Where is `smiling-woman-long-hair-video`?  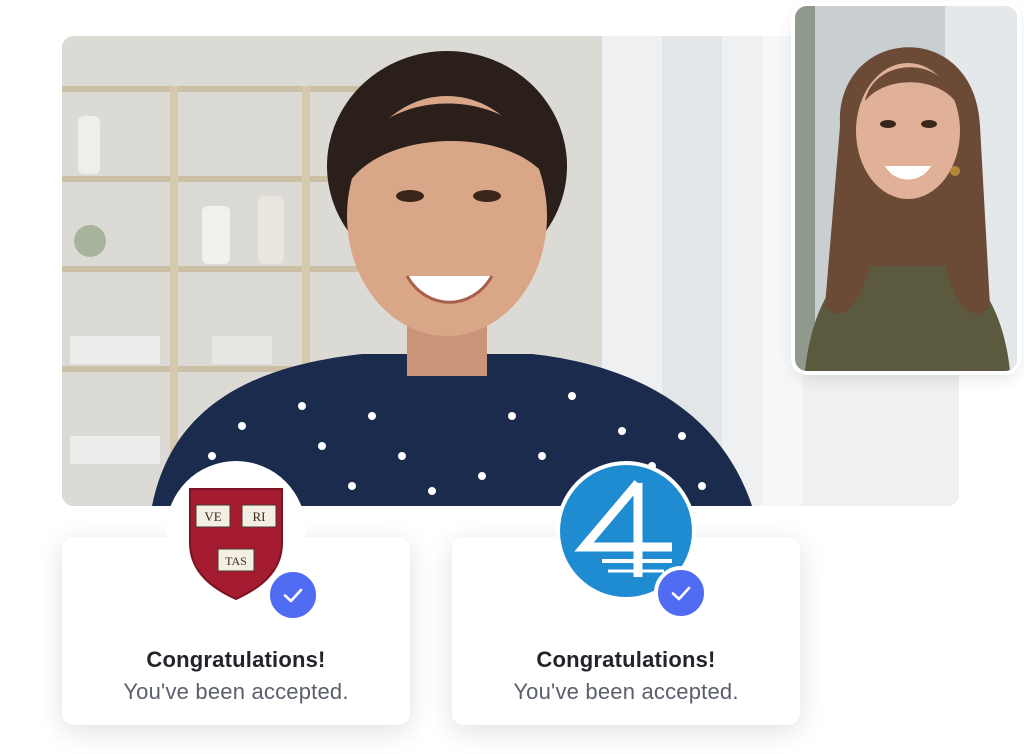 smiling-woman-long-hair-video is located at coordinates (906, 188).